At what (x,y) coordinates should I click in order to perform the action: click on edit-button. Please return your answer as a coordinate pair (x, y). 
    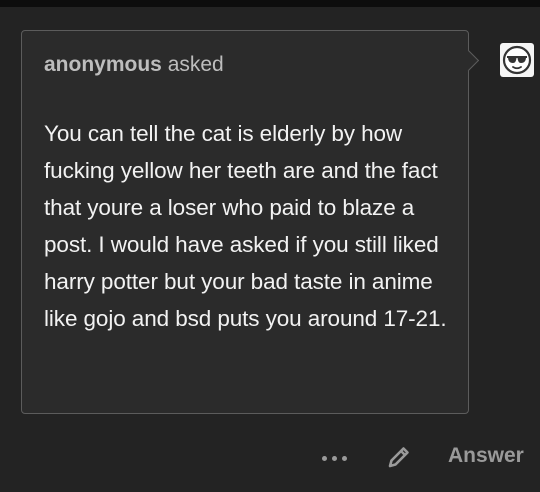
    Looking at the image, I should click on (399, 457).